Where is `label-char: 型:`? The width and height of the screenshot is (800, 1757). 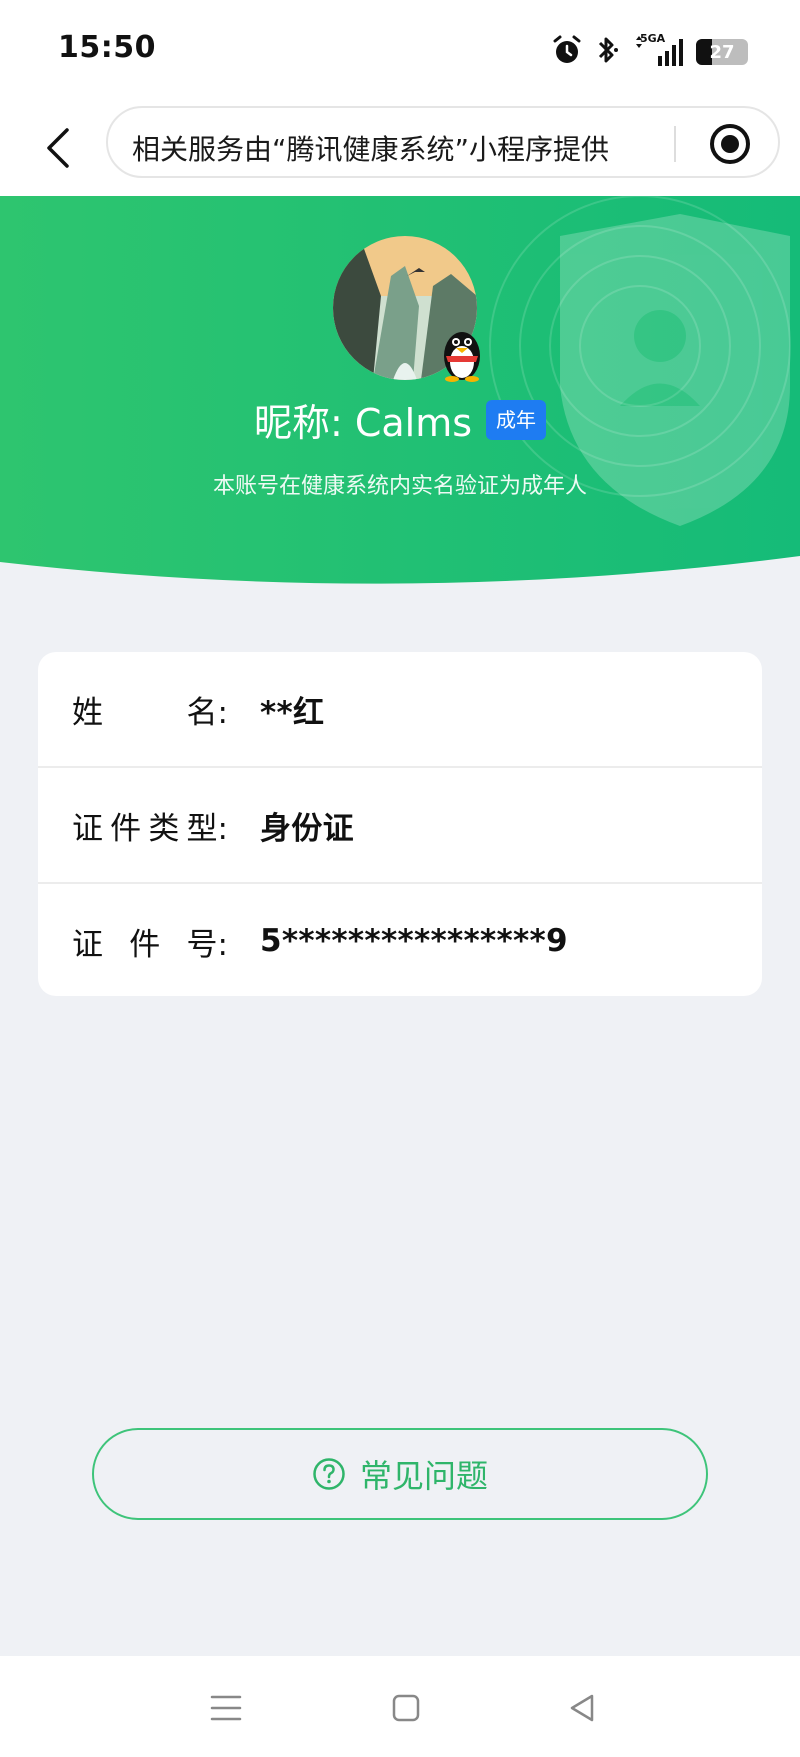 label-char: 型: is located at coordinates (207, 828).